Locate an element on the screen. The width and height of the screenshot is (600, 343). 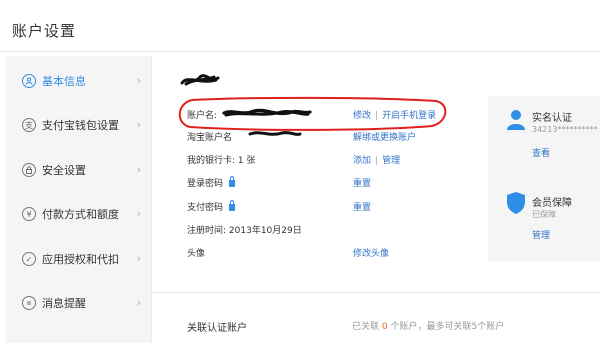
bank-card-actions: 添加 | 管理 is located at coordinates (376, 159).